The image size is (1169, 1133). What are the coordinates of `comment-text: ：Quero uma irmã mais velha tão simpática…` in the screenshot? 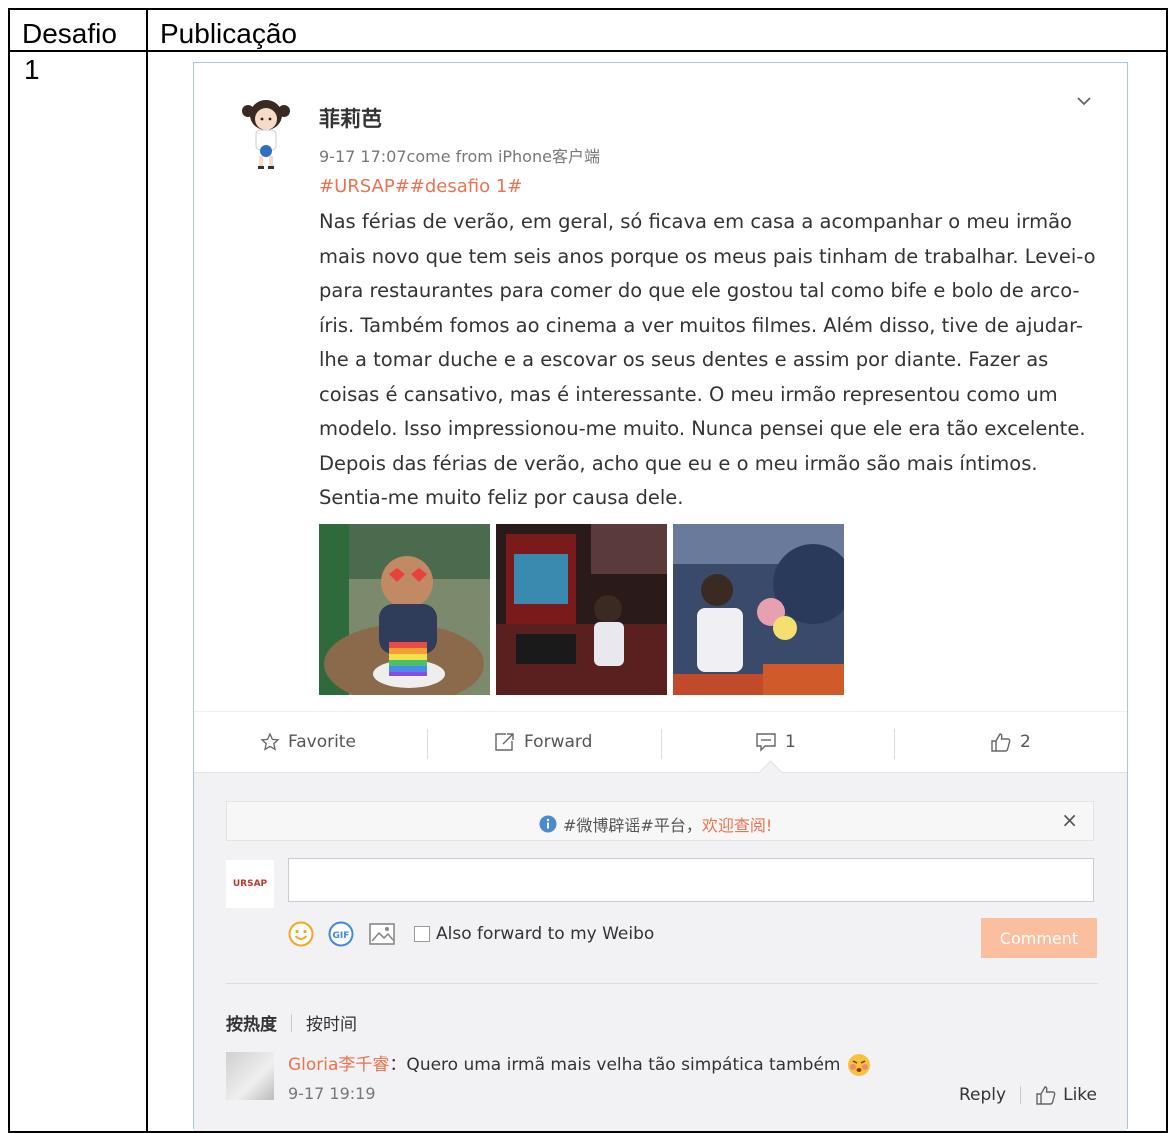 It's located at (615, 1065).